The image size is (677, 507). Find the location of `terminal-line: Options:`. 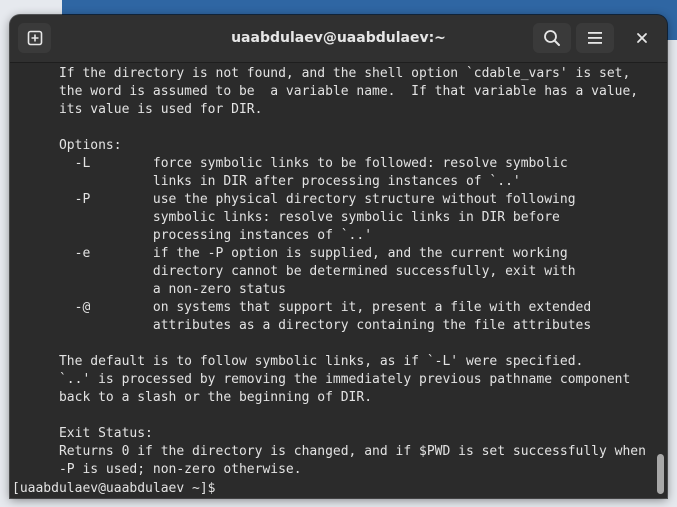

terminal-line: Options: is located at coordinates (67, 145).